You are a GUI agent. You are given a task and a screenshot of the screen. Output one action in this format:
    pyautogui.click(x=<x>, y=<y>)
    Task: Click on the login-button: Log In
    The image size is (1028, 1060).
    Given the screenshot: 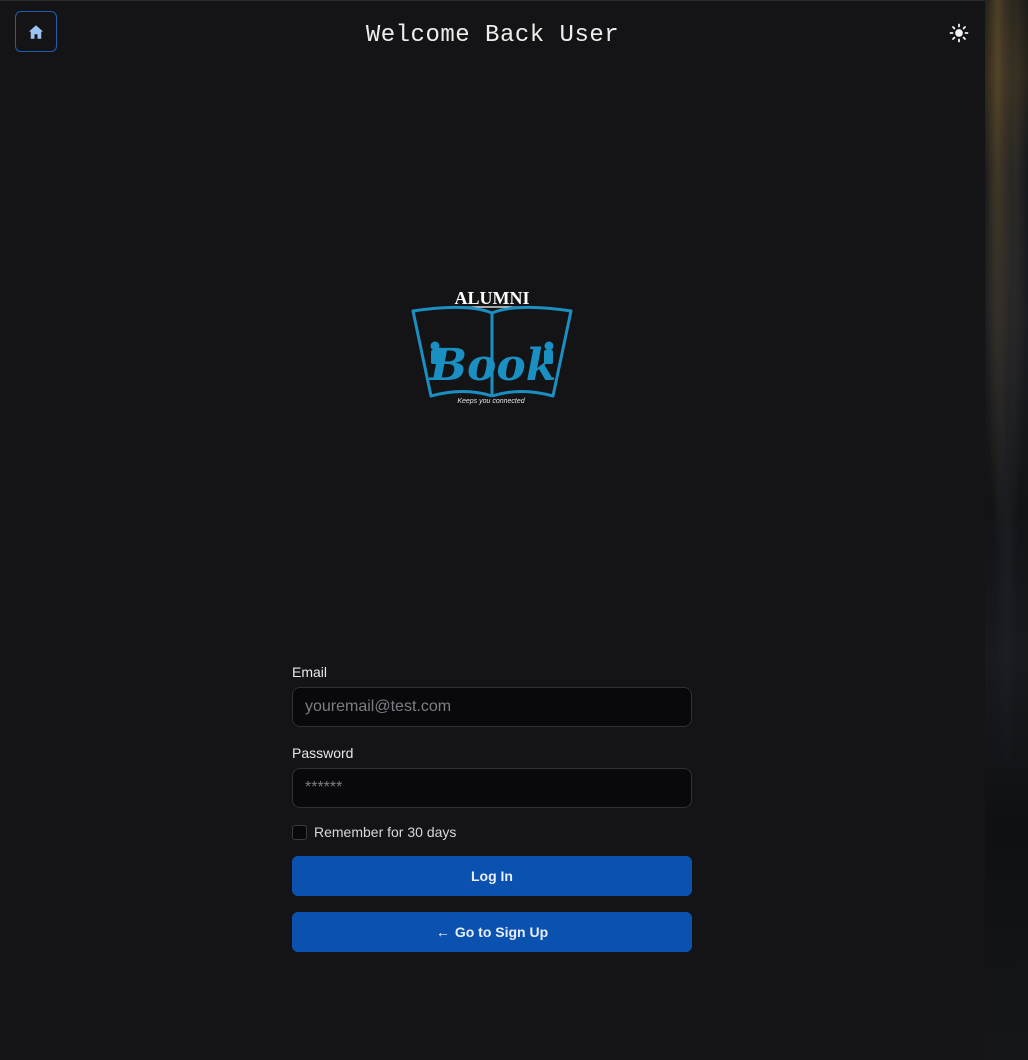 What is the action you would take?
    pyautogui.click(x=492, y=876)
    